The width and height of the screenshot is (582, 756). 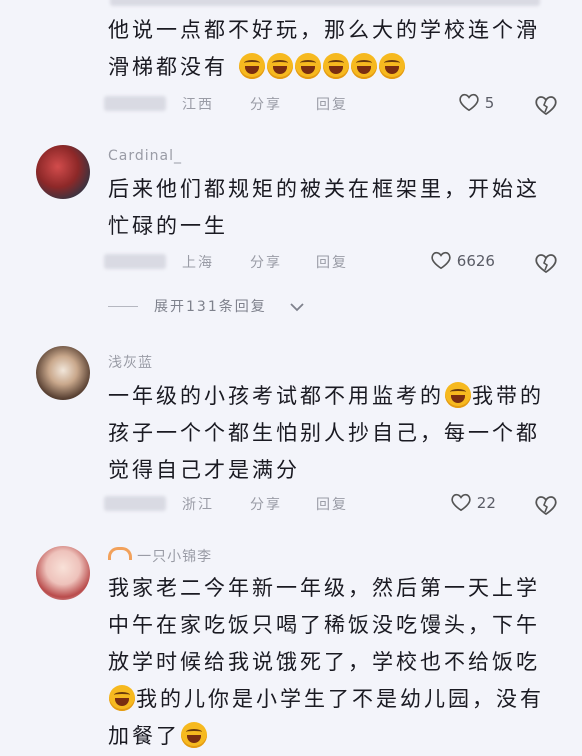 What do you see at coordinates (198, 263) in the screenshot?
I see `location: 上海` at bounding box center [198, 263].